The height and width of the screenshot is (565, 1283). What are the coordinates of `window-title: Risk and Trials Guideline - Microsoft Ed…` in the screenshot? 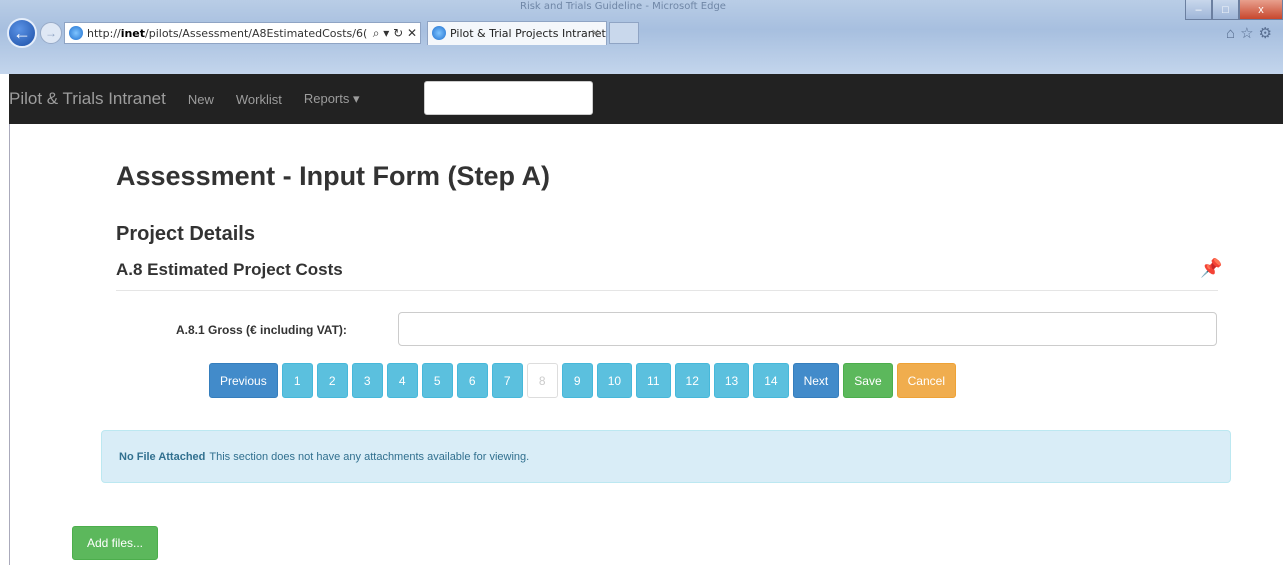 It's located at (623, 6).